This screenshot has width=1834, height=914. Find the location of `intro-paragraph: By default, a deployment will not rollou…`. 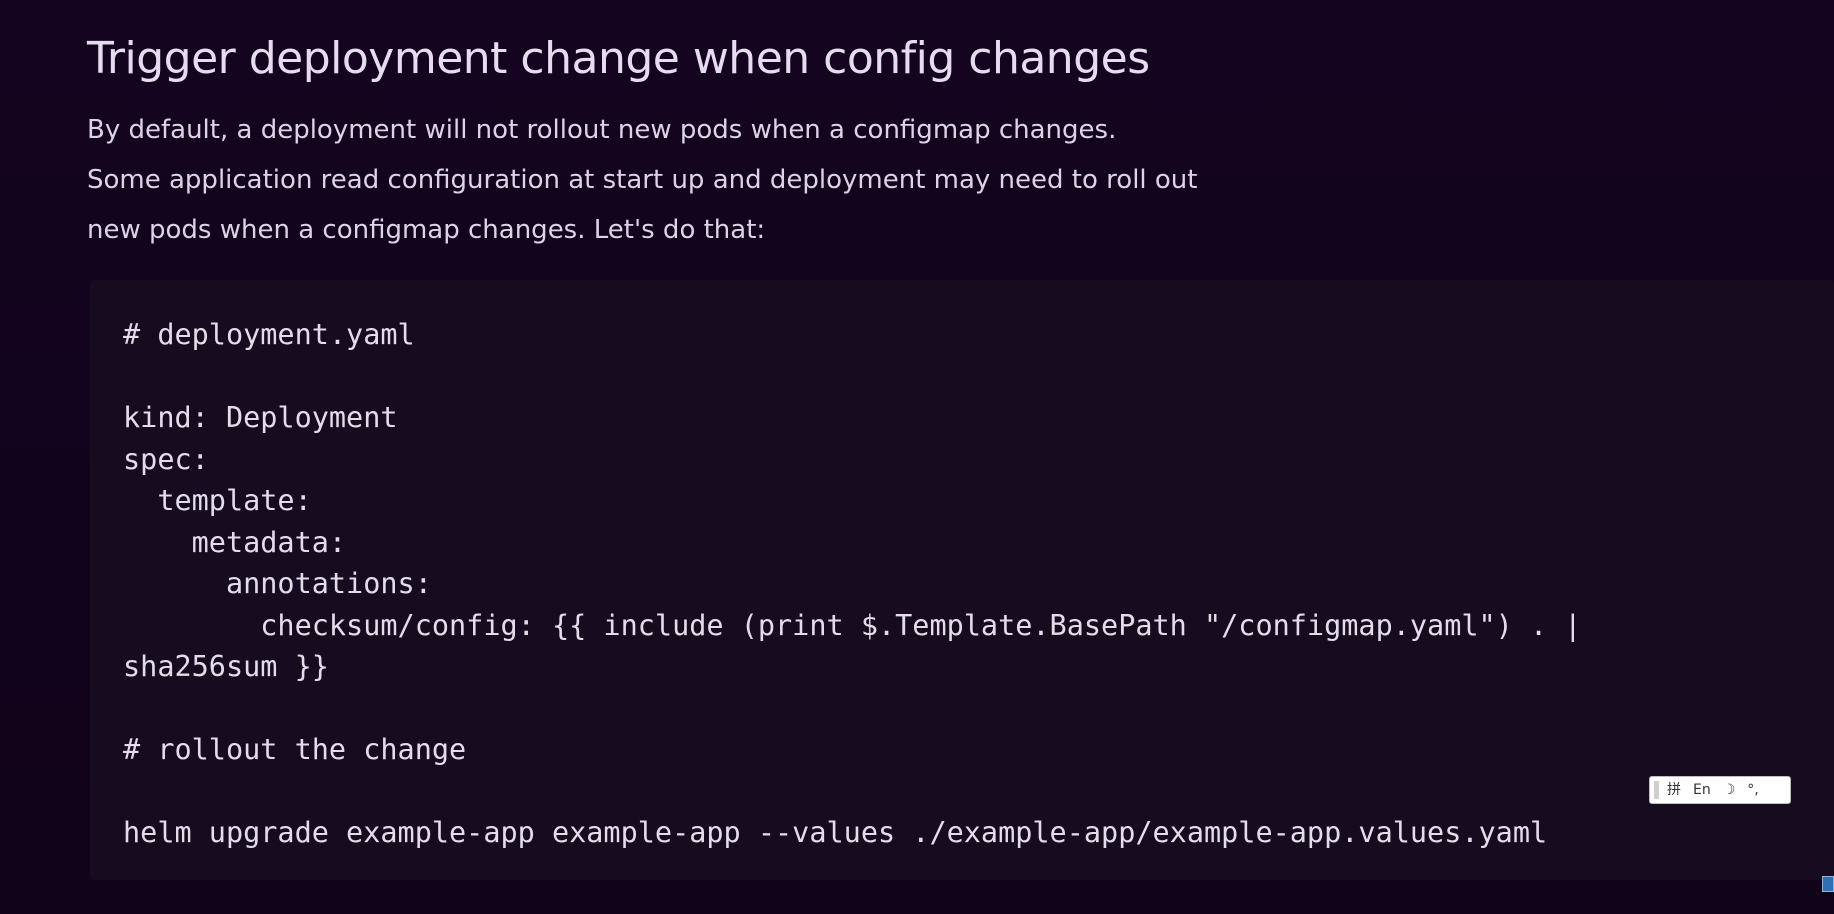

intro-paragraph: By default, a deployment will not rollou… is located at coordinates (737, 180).